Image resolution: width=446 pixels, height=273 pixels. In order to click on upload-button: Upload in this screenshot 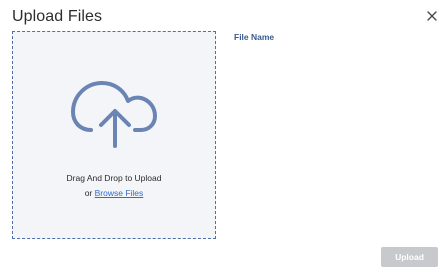, I will do `click(409, 257)`.